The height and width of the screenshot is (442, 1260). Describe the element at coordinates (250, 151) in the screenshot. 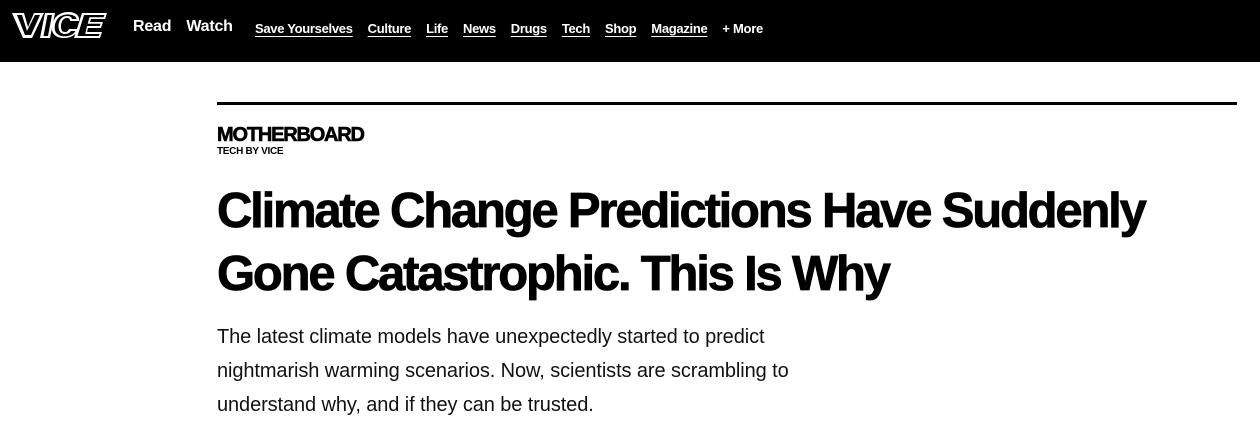

I see `brand-tagline: TECH BY VICE` at that location.